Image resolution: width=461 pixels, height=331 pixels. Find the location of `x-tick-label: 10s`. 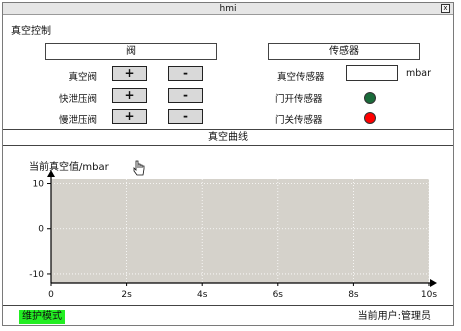

x-tick-label: 10s is located at coordinates (429, 295).